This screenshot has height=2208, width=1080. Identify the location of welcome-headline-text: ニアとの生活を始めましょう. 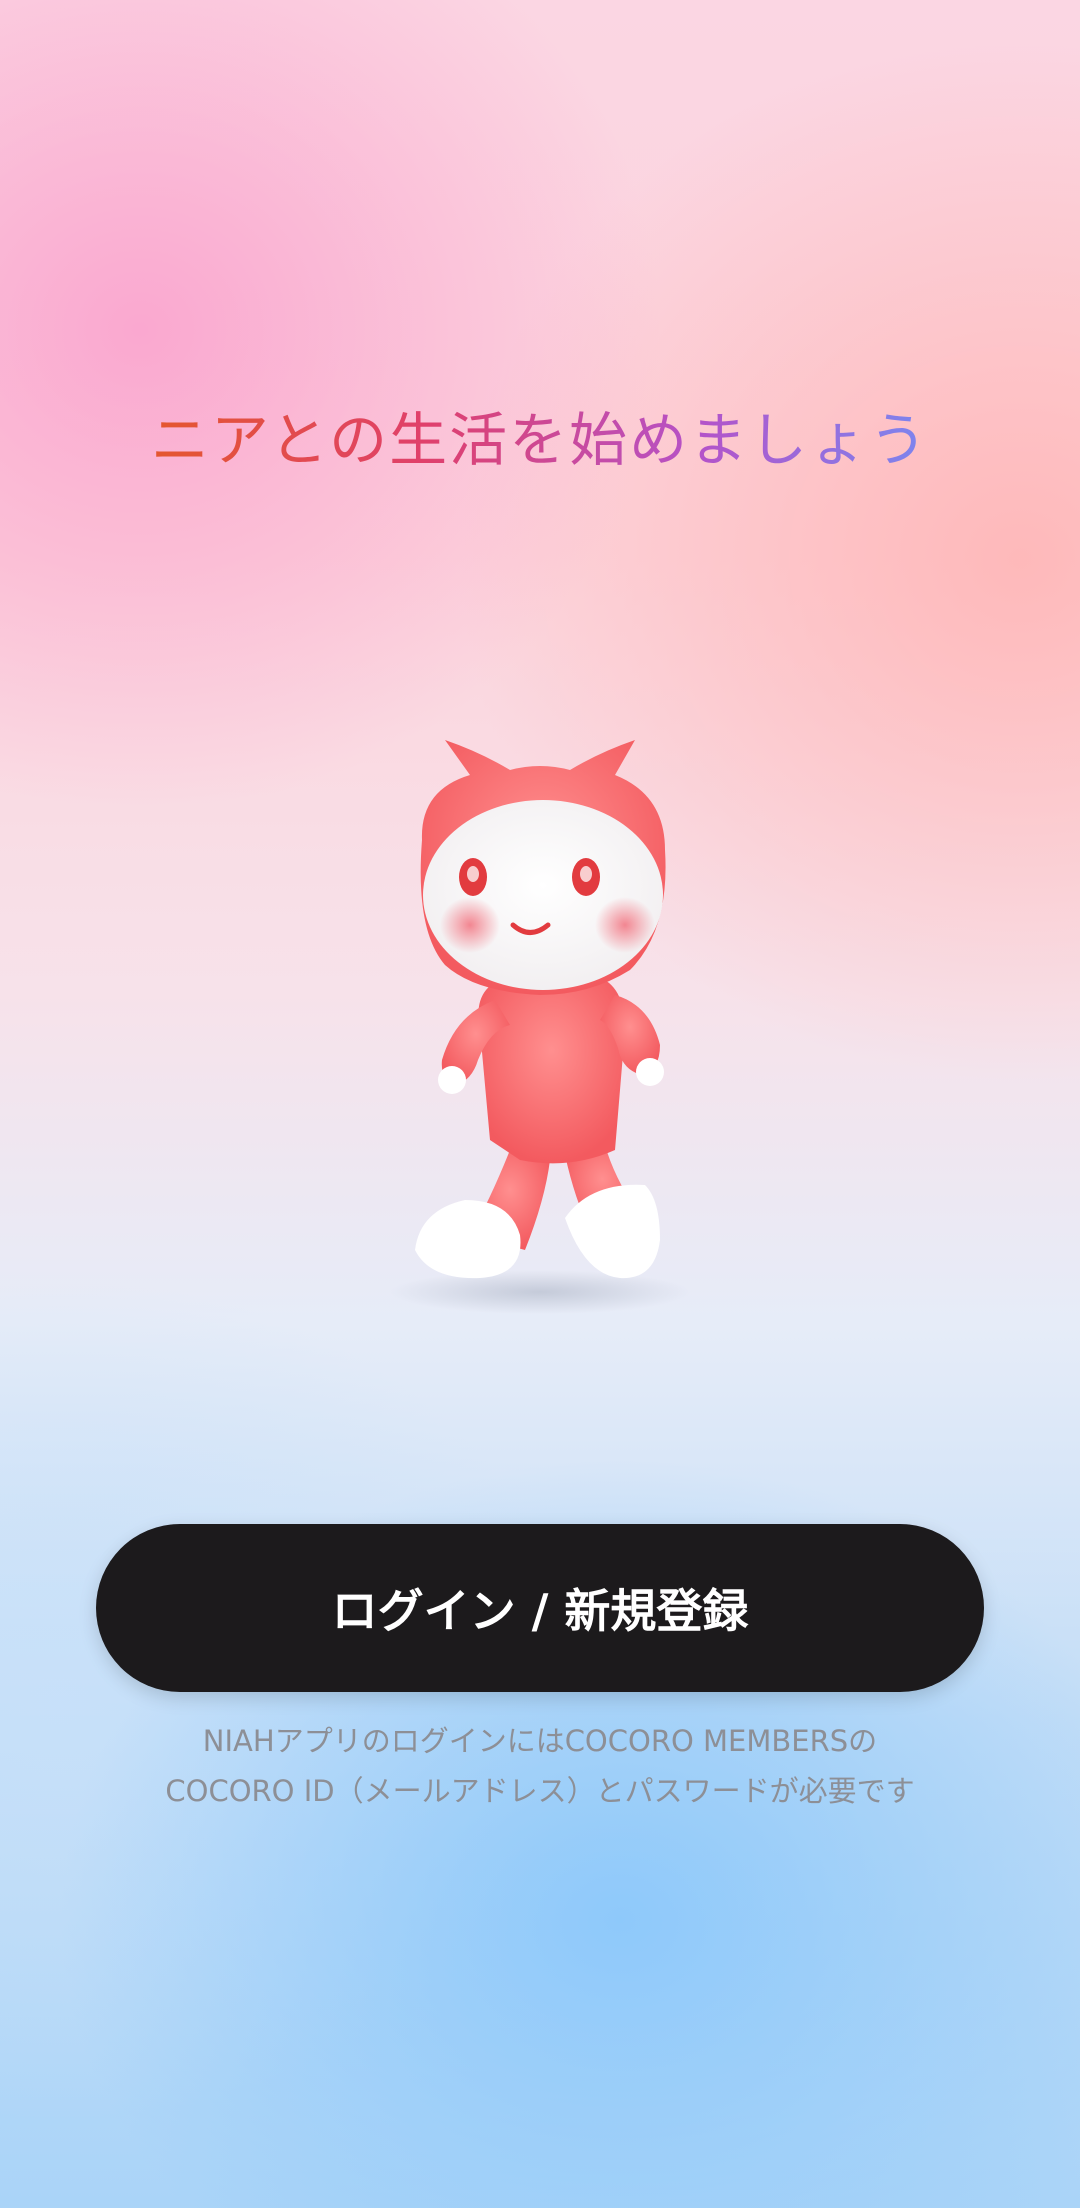
(540, 440).